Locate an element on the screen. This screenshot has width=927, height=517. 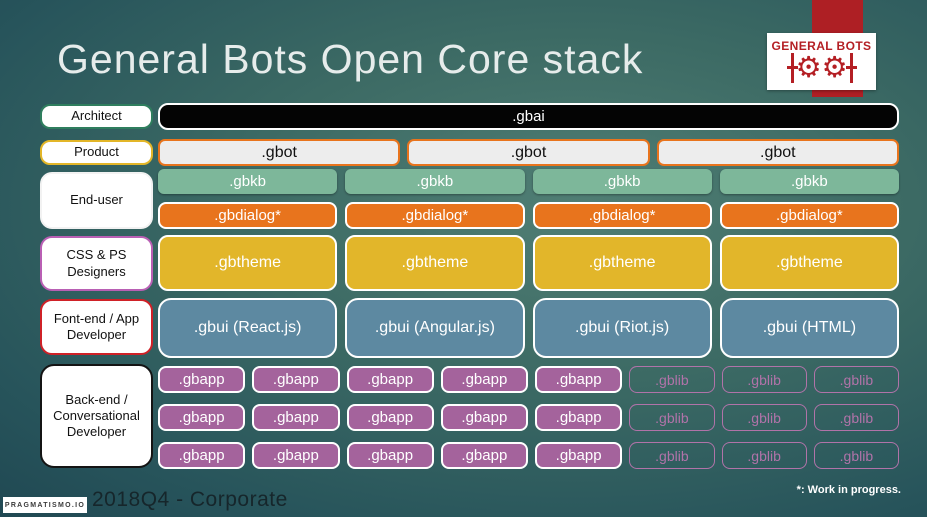
gbui-react-block: .gbui (React.js) is located at coordinates (248, 328).